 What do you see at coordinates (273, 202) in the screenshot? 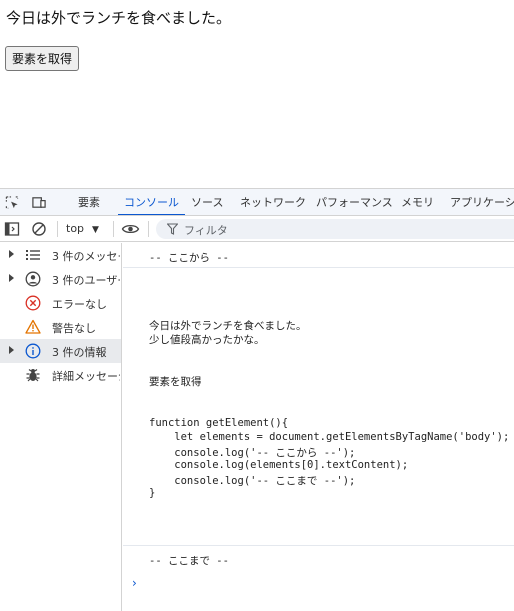
I see `tab-network: ネットワーク` at bounding box center [273, 202].